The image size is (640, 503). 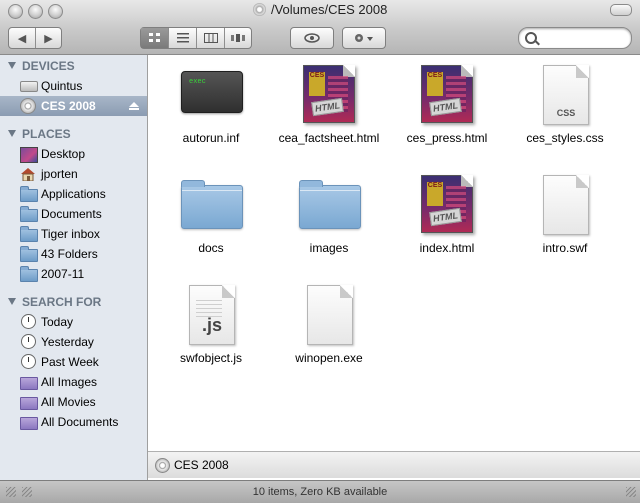 I want to click on desktop-icon, so click(x=29, y=155).